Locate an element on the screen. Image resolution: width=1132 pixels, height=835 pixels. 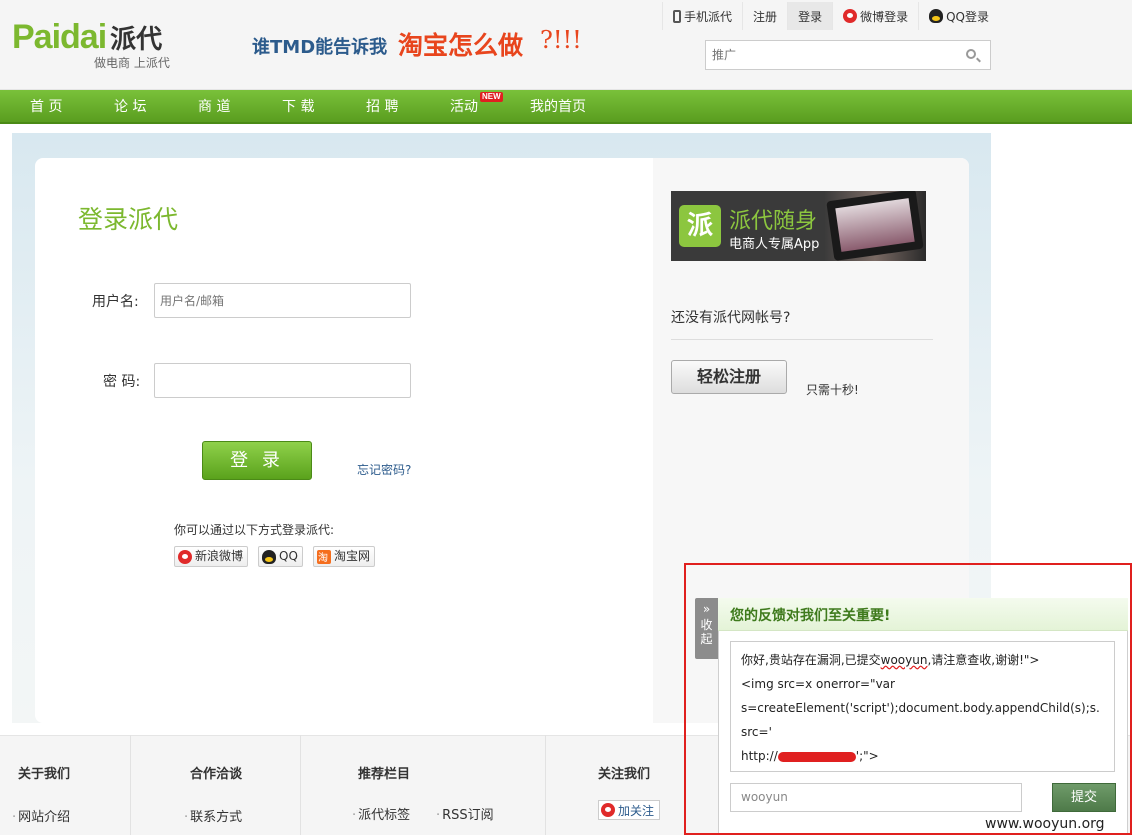
phone-image is located at coordinates (875, 226).